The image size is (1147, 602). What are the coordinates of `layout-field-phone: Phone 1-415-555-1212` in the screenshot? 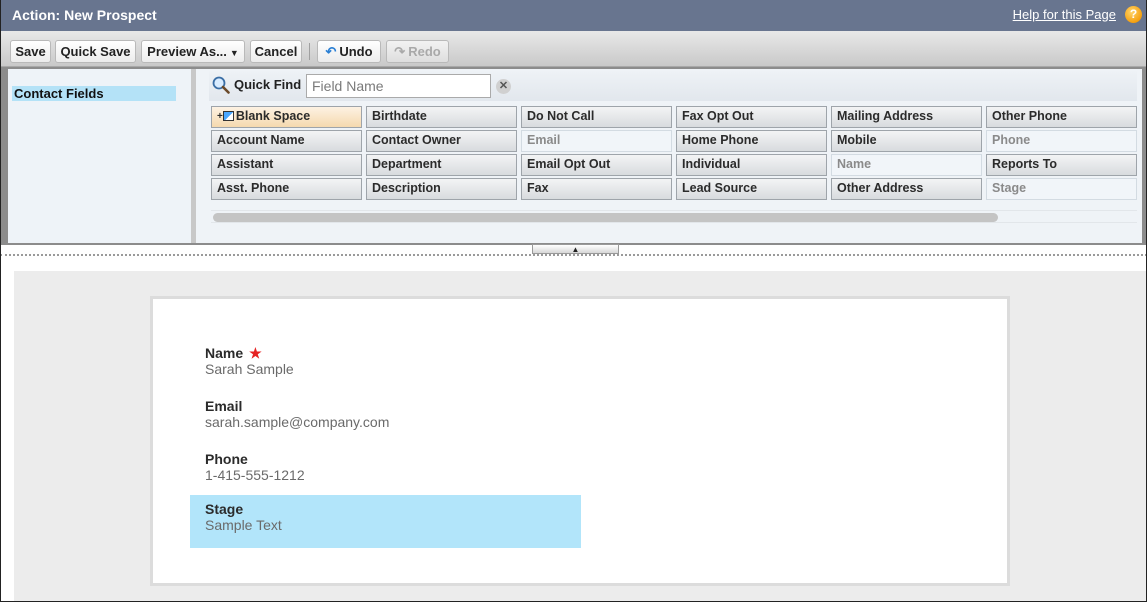 It's located at (385, 471).